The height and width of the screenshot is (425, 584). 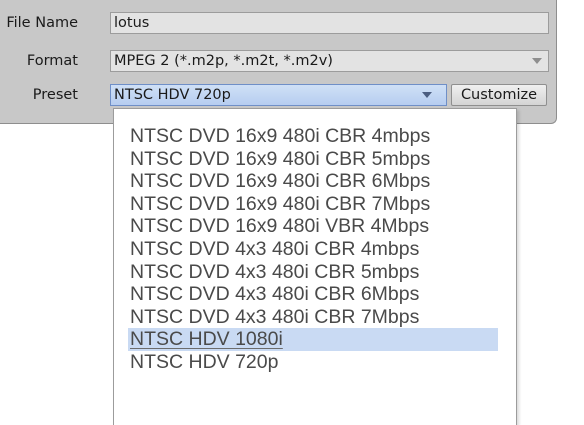 I want to click on preset-option: NTSC DVD 4x3 480i CBR 4mbps, so click(x=322, y=249).